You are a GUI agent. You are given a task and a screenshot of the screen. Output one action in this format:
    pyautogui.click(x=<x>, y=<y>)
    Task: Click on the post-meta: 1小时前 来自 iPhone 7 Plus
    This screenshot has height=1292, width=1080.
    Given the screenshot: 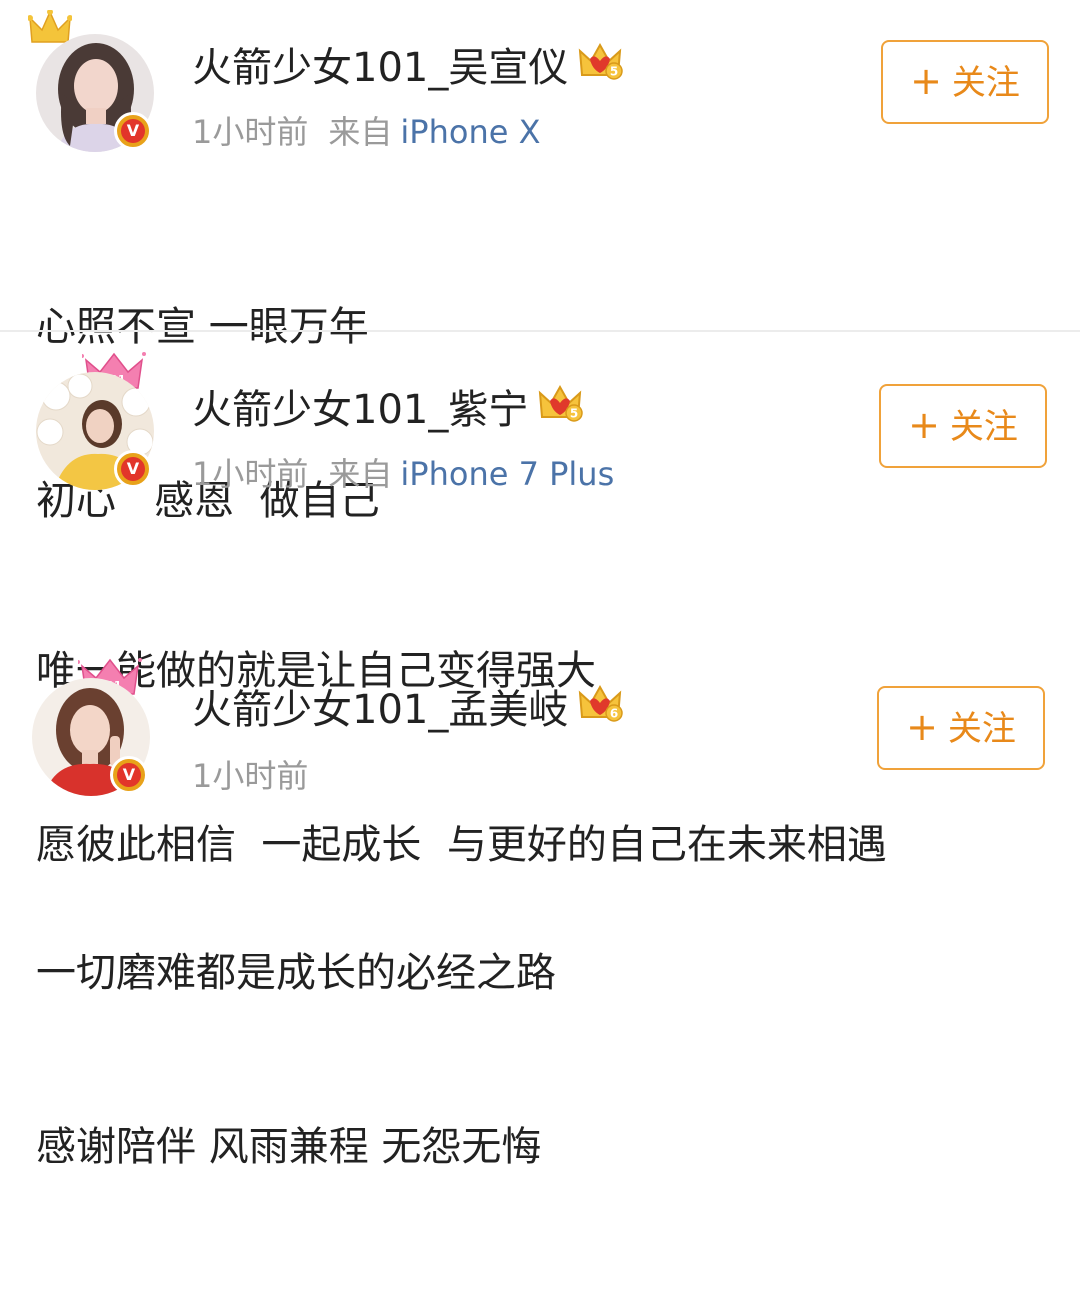 What is the action you would take?
    pyautogui.click(x=403, y=474)
    